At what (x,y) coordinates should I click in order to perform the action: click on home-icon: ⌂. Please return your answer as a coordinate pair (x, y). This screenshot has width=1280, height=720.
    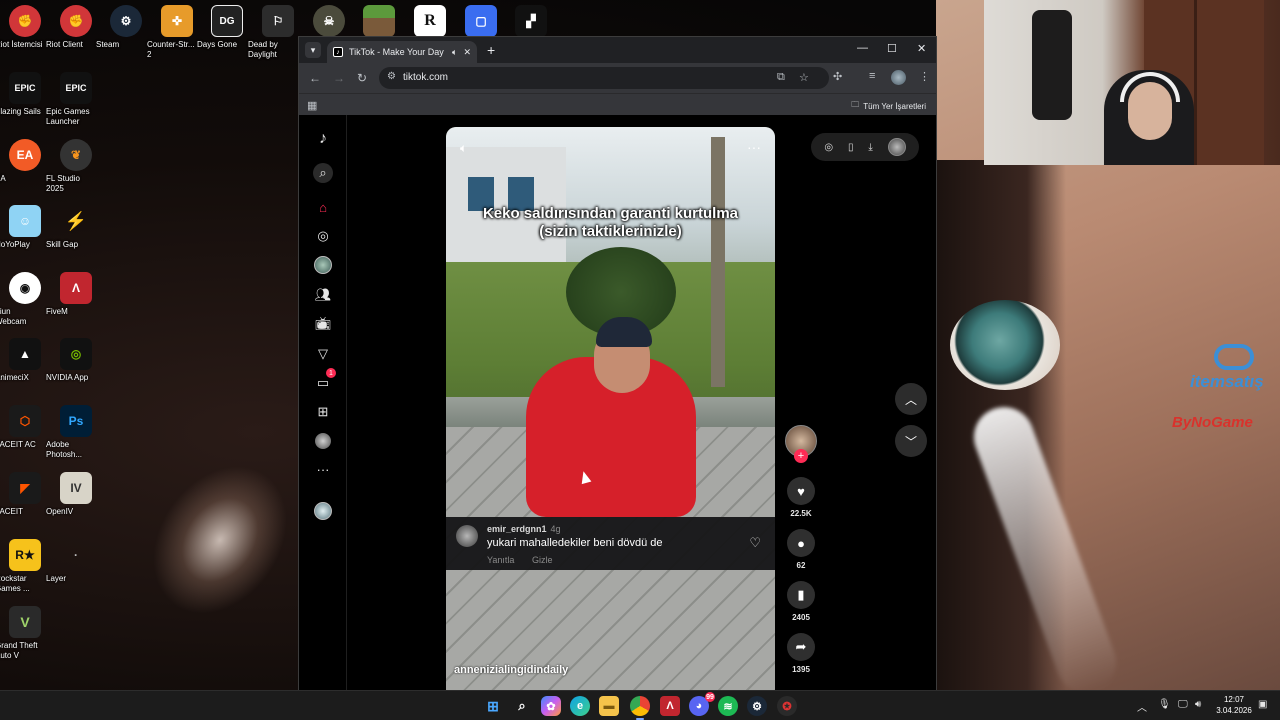
    Looking at the image, I should click on (323, 207).